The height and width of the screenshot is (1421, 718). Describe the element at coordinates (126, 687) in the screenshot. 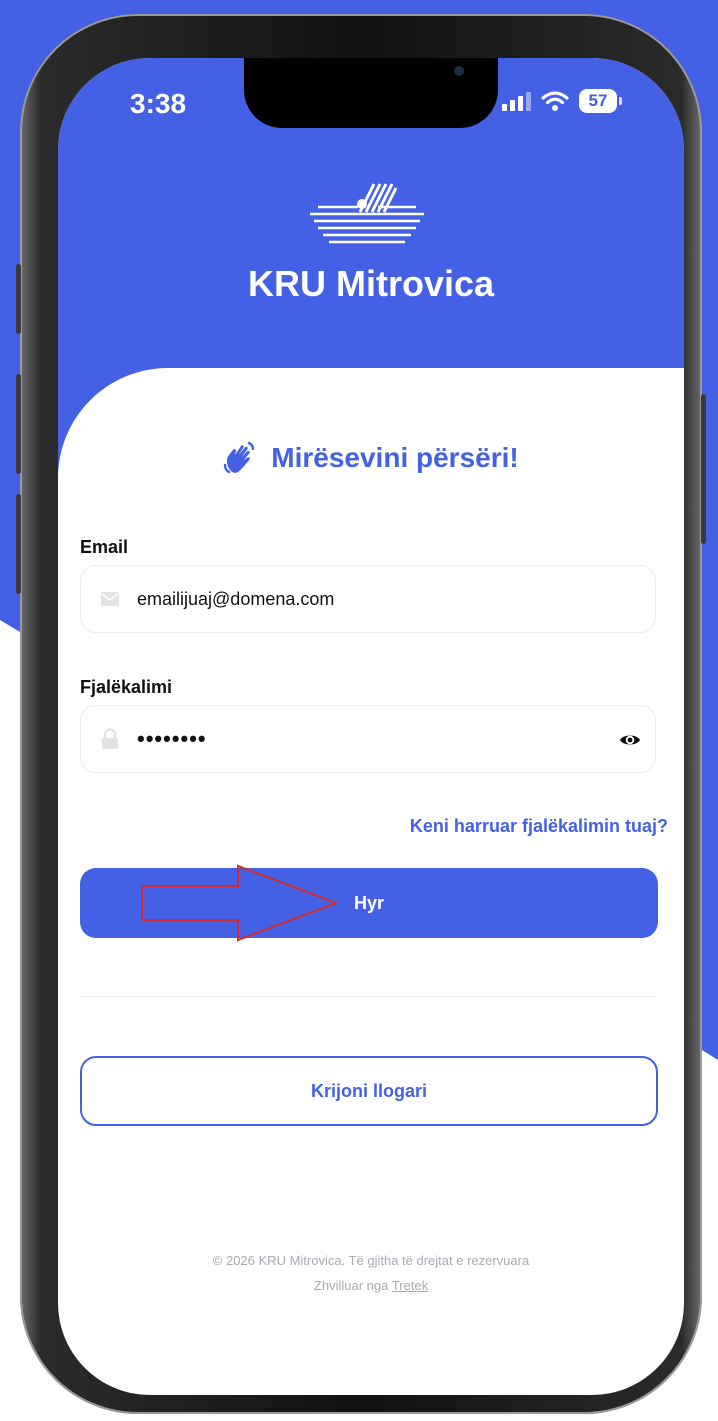

I see `password-label: Fjalëkalimi` at that location.